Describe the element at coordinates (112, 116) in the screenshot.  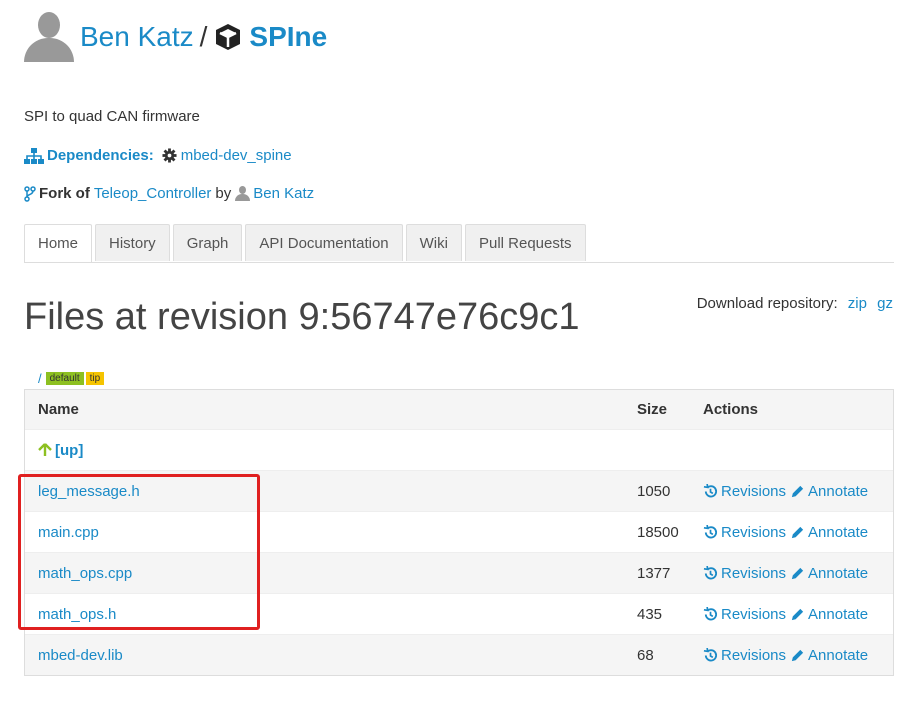
I see `repo-description: SPI to quad CAN firmware` at that location.